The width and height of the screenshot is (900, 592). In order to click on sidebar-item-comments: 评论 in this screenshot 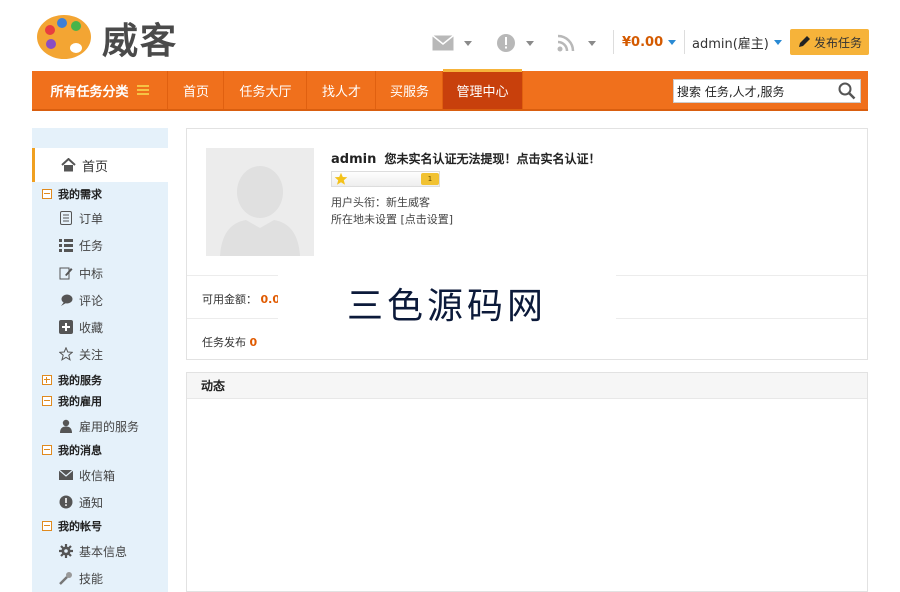, I will do `click(100, 300)`.